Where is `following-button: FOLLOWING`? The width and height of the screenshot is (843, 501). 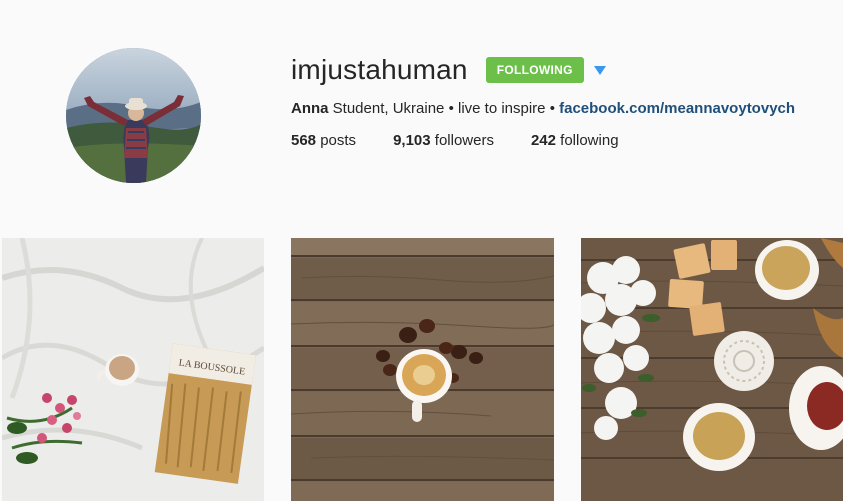 following-button: FOLLOWING is located at coordinates (534, 70).